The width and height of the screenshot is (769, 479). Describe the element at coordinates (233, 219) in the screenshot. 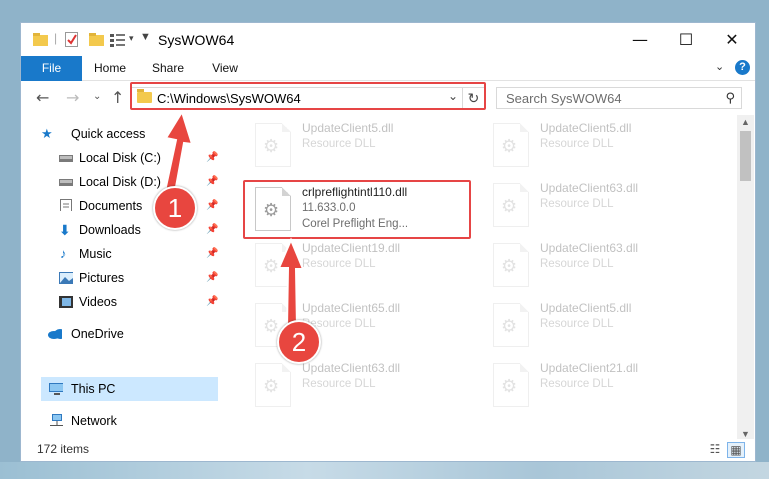

I see `annotation-arrows` at that location.